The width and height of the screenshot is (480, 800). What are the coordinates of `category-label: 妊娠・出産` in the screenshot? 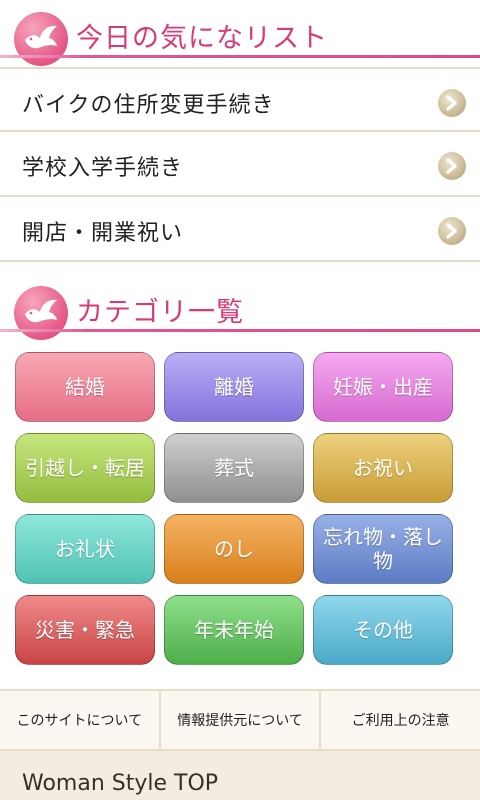 It's located at (383, 387).